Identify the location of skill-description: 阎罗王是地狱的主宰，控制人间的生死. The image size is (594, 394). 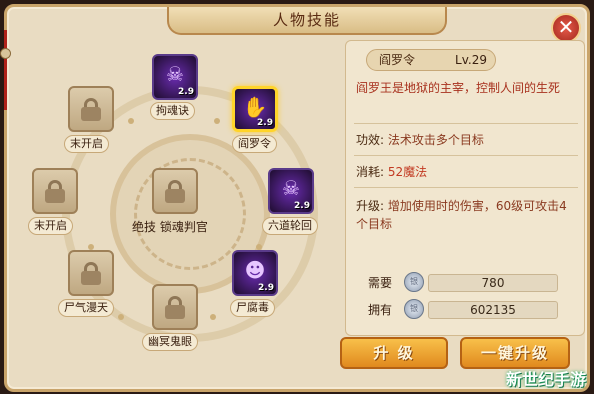
(458, 88).